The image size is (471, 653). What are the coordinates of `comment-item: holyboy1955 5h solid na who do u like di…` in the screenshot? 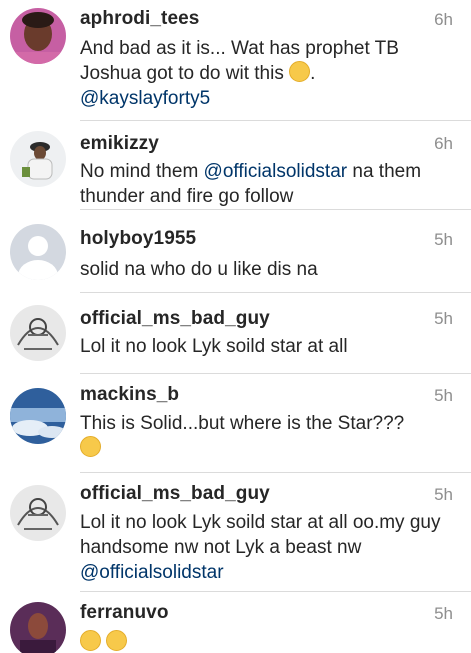 It's located at (235, 251).